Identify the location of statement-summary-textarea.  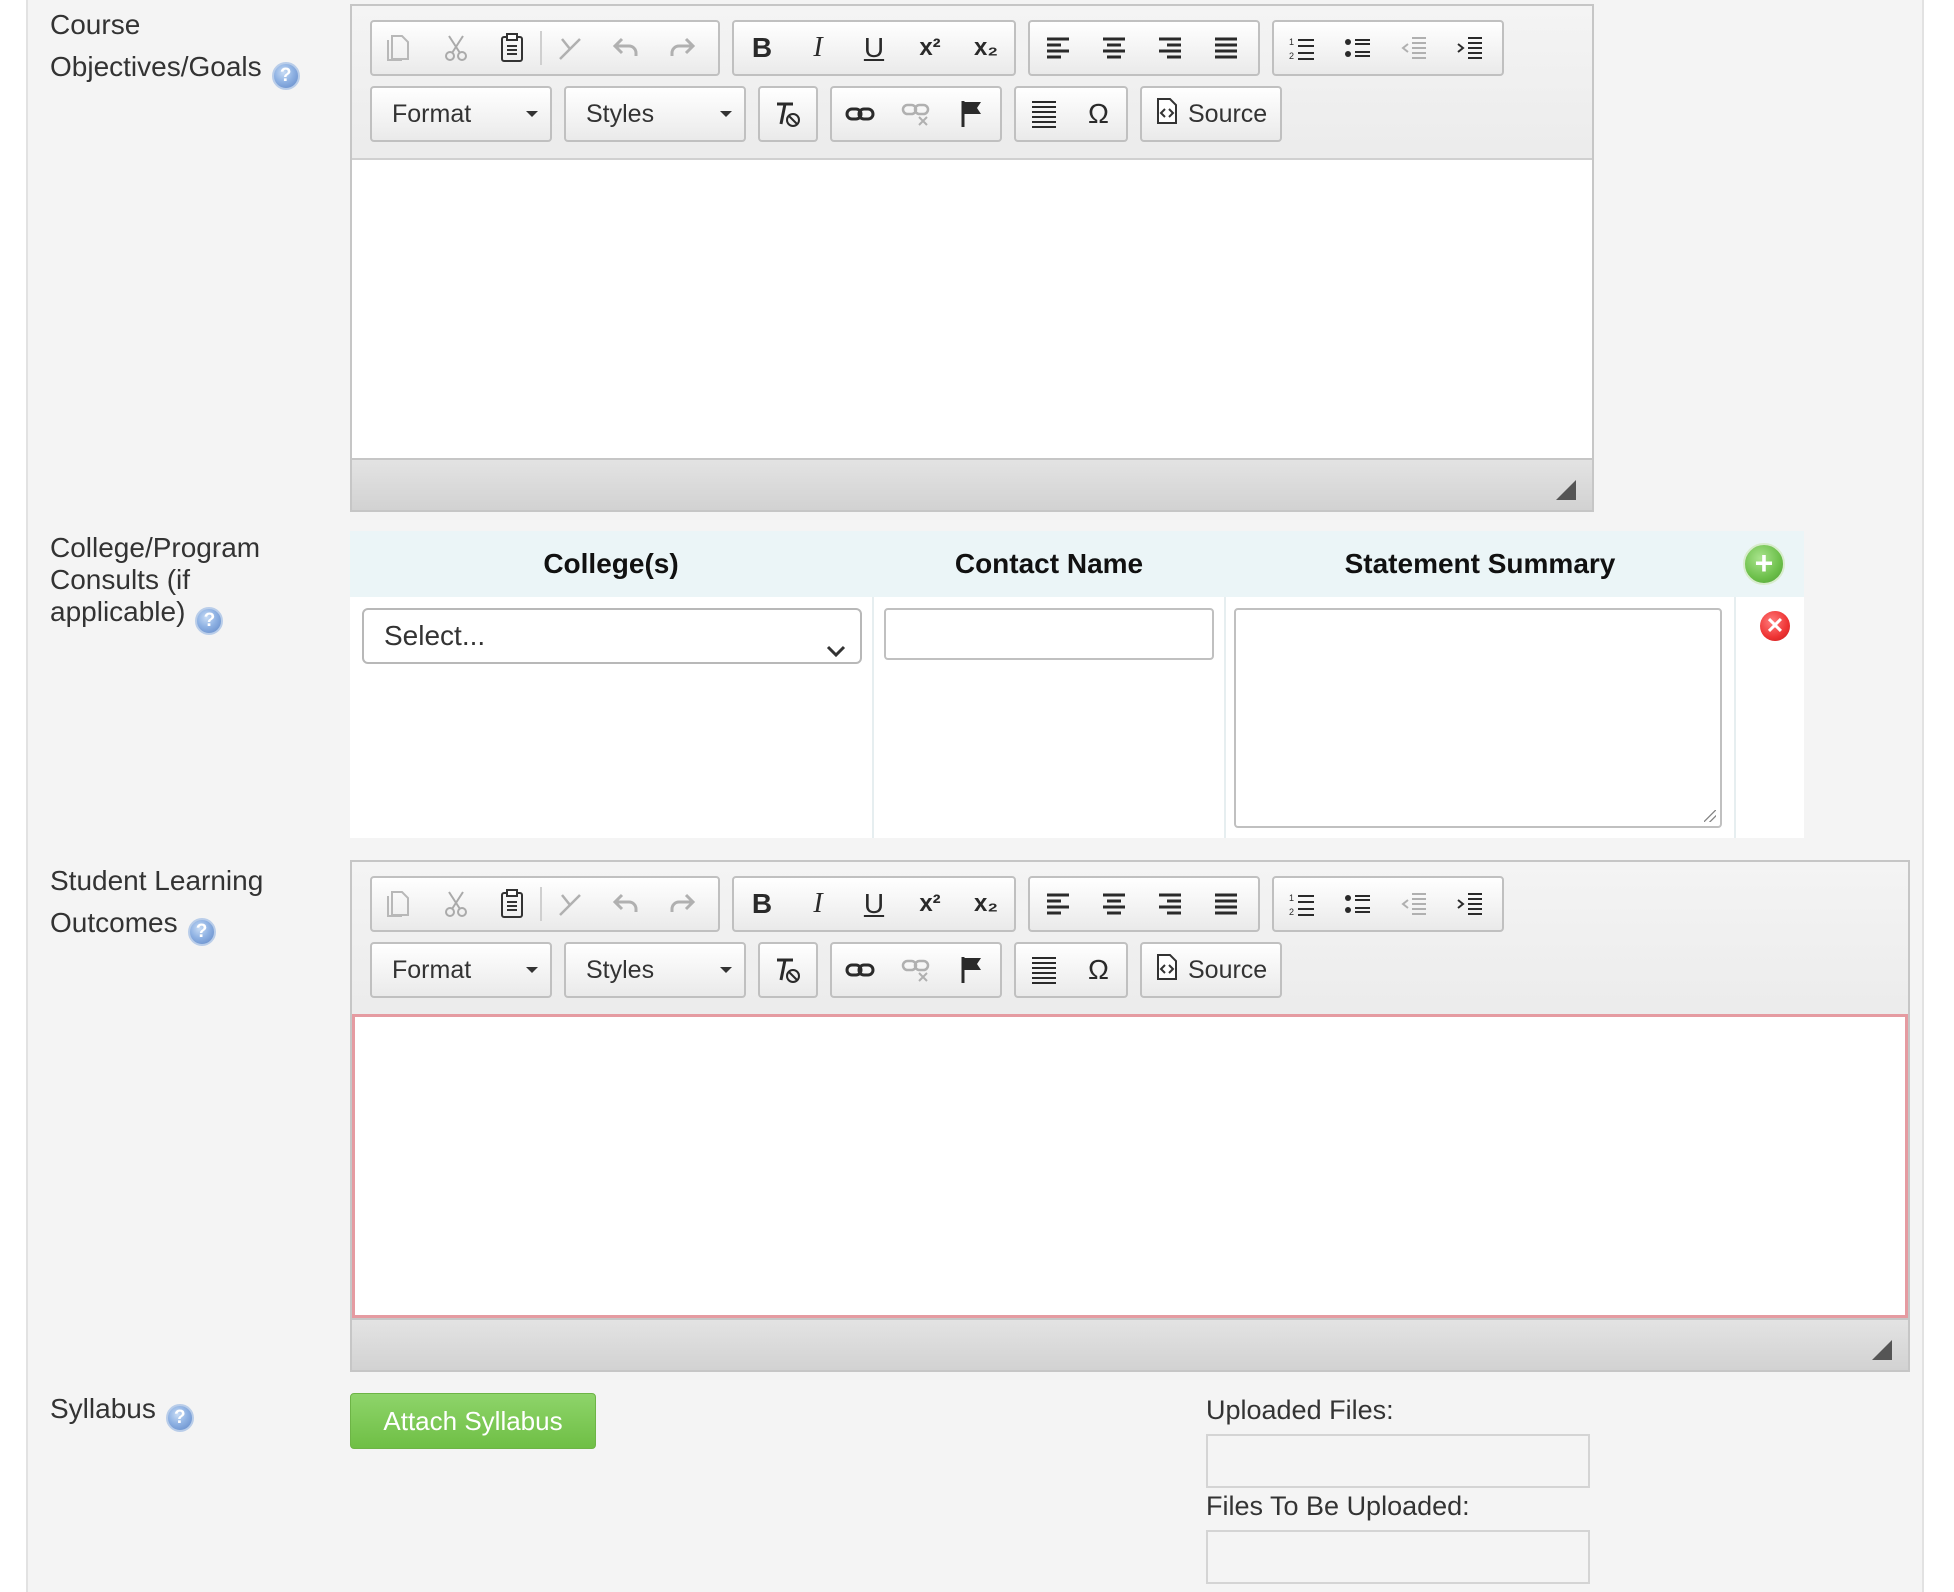
(1478, 718).